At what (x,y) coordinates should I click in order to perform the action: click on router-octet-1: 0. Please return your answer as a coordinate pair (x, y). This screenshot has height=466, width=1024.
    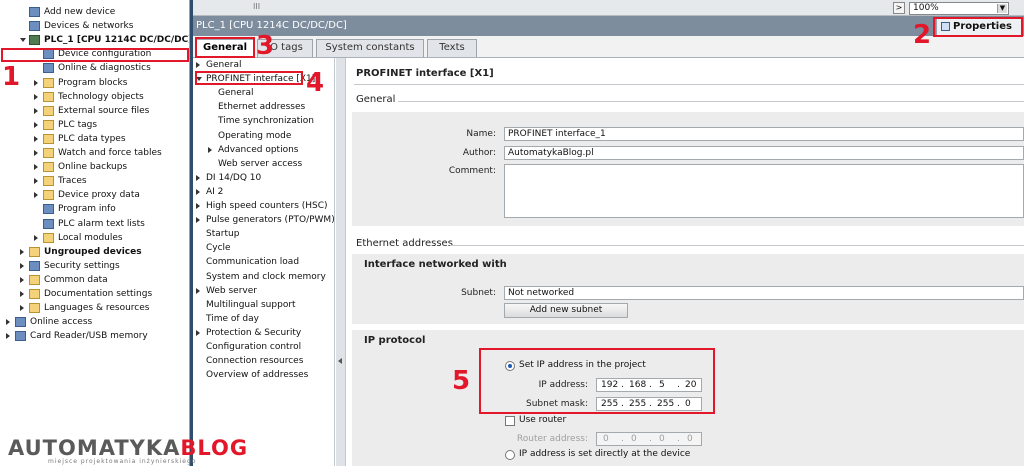
    Looking at the image, I should click on (606, 439).